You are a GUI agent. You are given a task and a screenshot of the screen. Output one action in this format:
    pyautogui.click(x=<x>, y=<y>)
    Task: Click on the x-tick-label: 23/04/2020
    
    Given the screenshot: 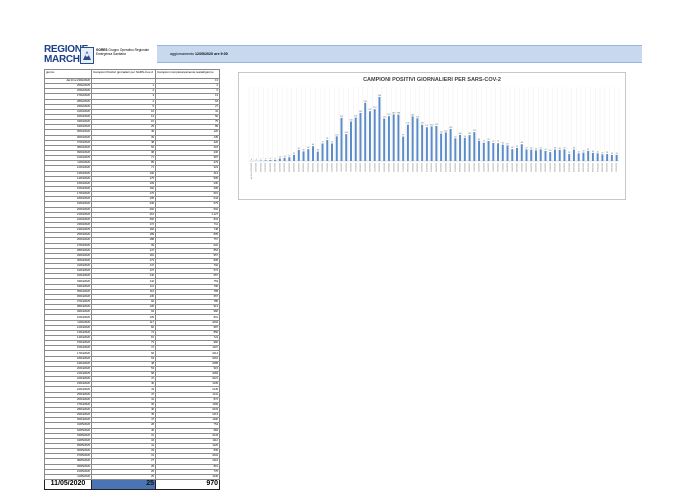 What is the action you would take?
    pyautogui.click(x=532, y=167)
    